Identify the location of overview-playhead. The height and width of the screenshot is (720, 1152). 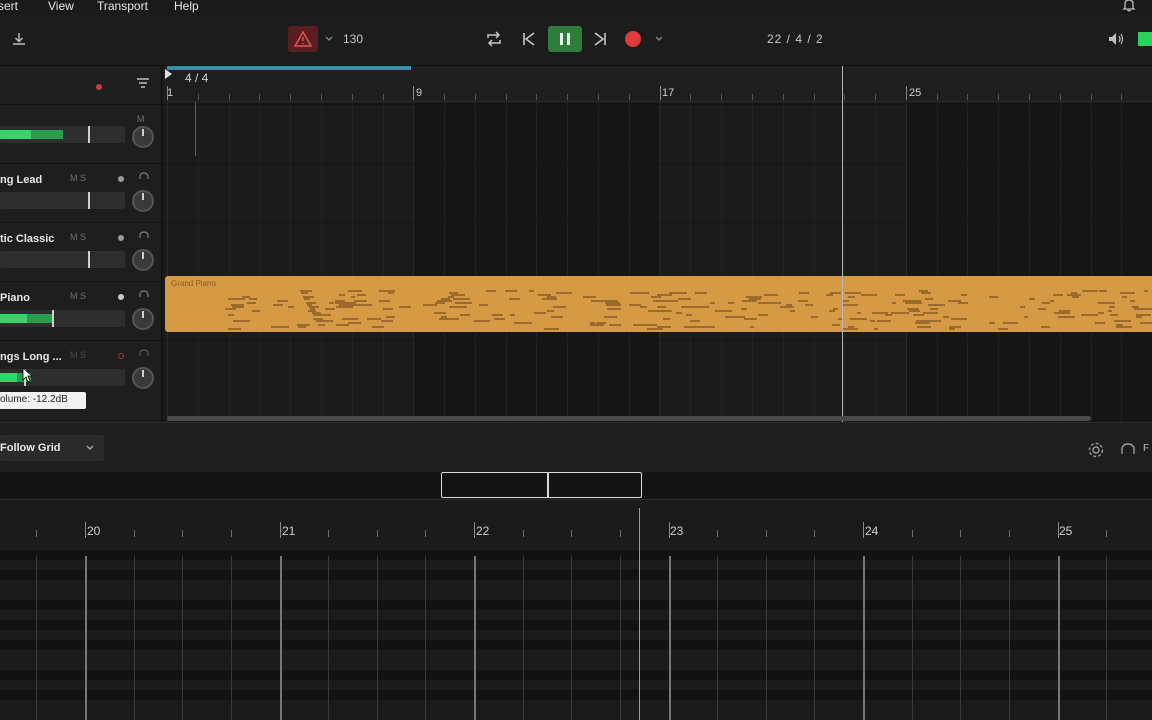
(548, 485).